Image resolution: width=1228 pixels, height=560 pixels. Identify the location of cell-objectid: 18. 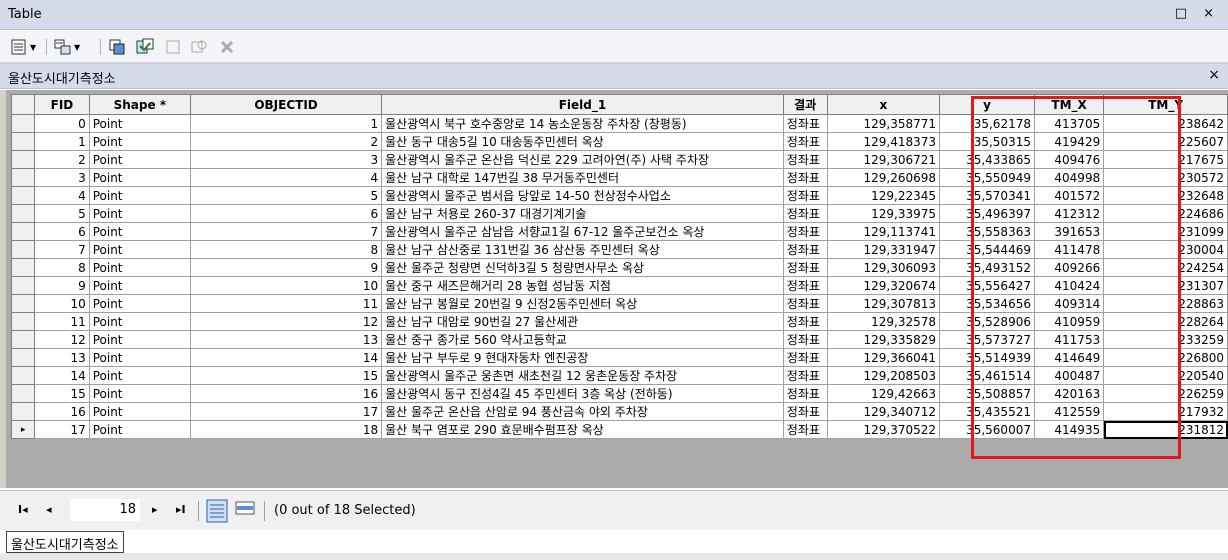
(286, 429).